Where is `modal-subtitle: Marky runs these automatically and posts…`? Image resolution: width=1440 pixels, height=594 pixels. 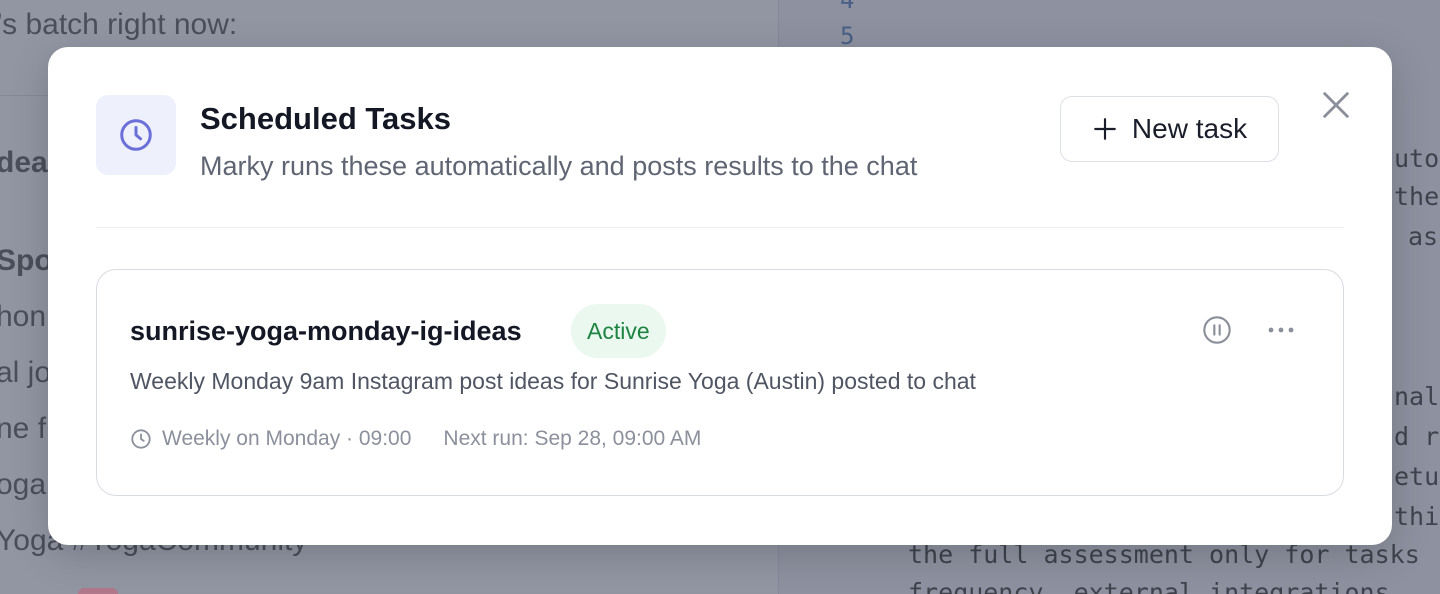 modal-subtitle: Marky runs these automatically and posts… is located at coordinates (559, 166).